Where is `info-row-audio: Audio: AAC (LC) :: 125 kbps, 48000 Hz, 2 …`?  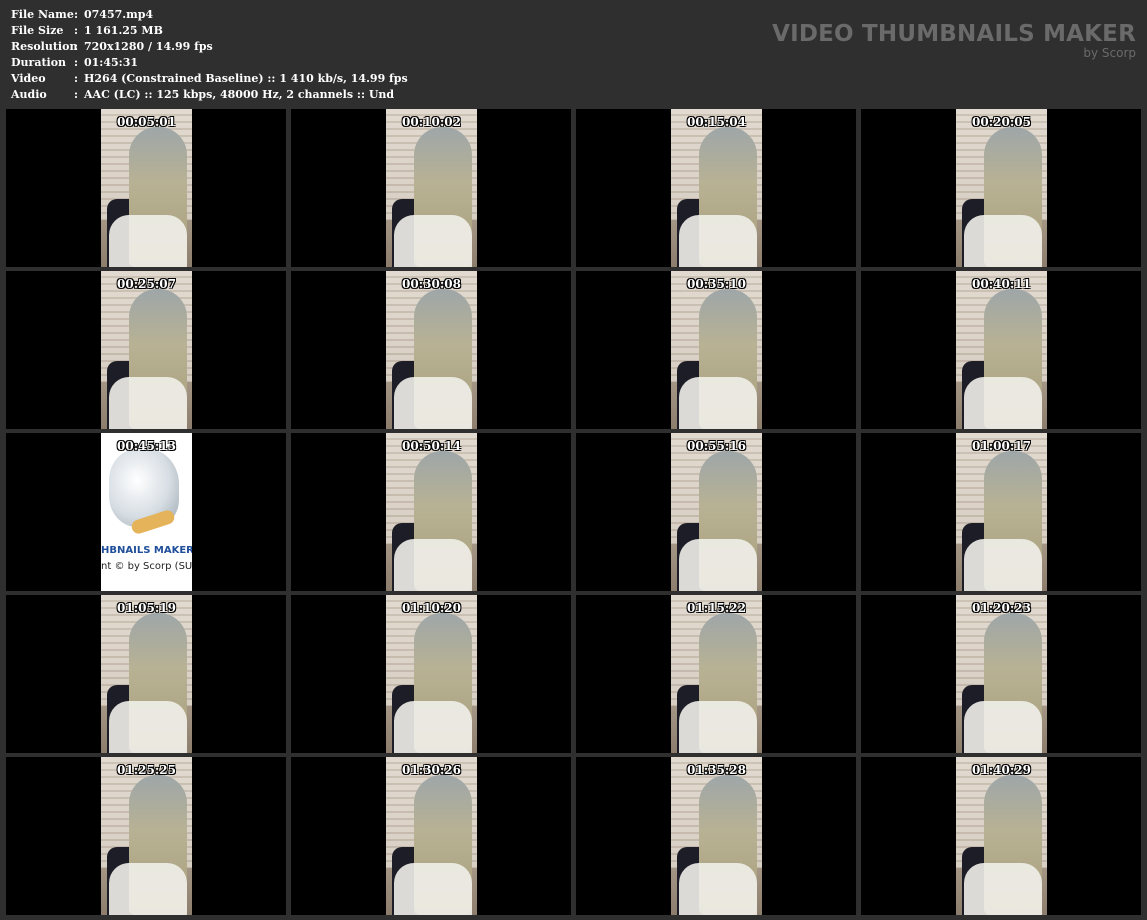
info-row-audio: Audio: AAC (LC) :: 125 kbps, 48000 Hz, 2 … is located at coordinates (209, 95).